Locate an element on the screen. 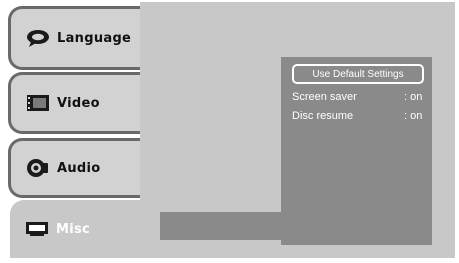  disc-resume-label: Disc resume is located at coordinates (323, 116).